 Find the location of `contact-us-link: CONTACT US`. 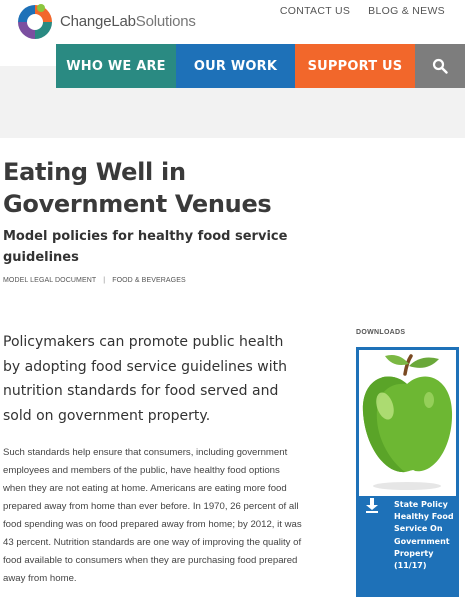

contact-us-link: CONTACT US is located at coordinates (315, 11).